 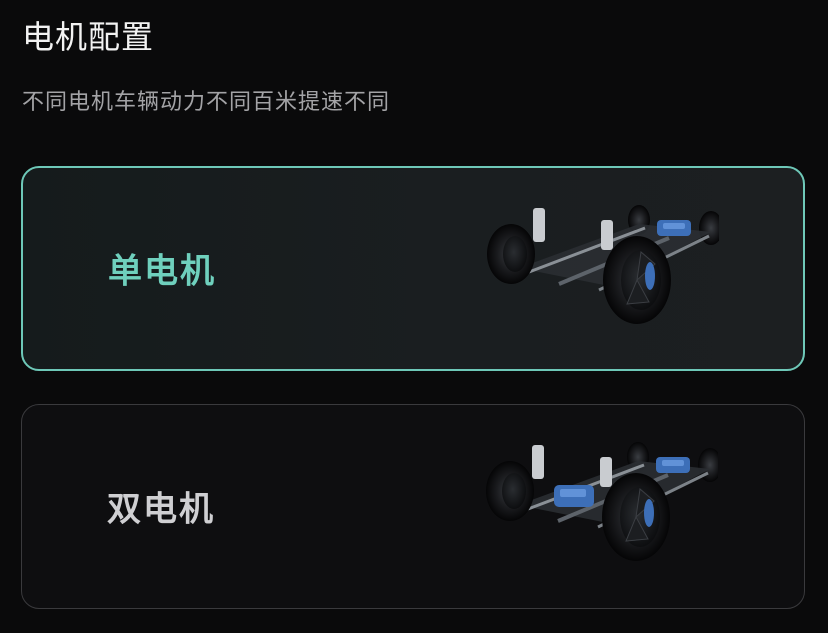 I want to click on page-title: 电机配置, so click(x=88, y=37).